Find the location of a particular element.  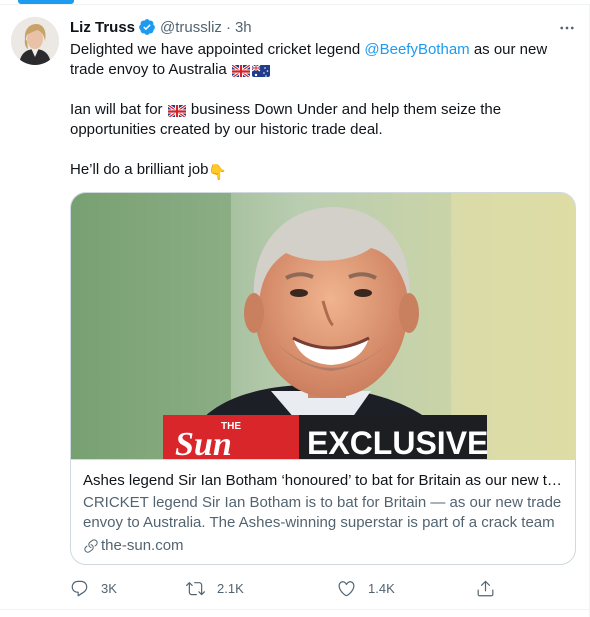

banner-brand-text: Sun is located at coordinates (203, 442).